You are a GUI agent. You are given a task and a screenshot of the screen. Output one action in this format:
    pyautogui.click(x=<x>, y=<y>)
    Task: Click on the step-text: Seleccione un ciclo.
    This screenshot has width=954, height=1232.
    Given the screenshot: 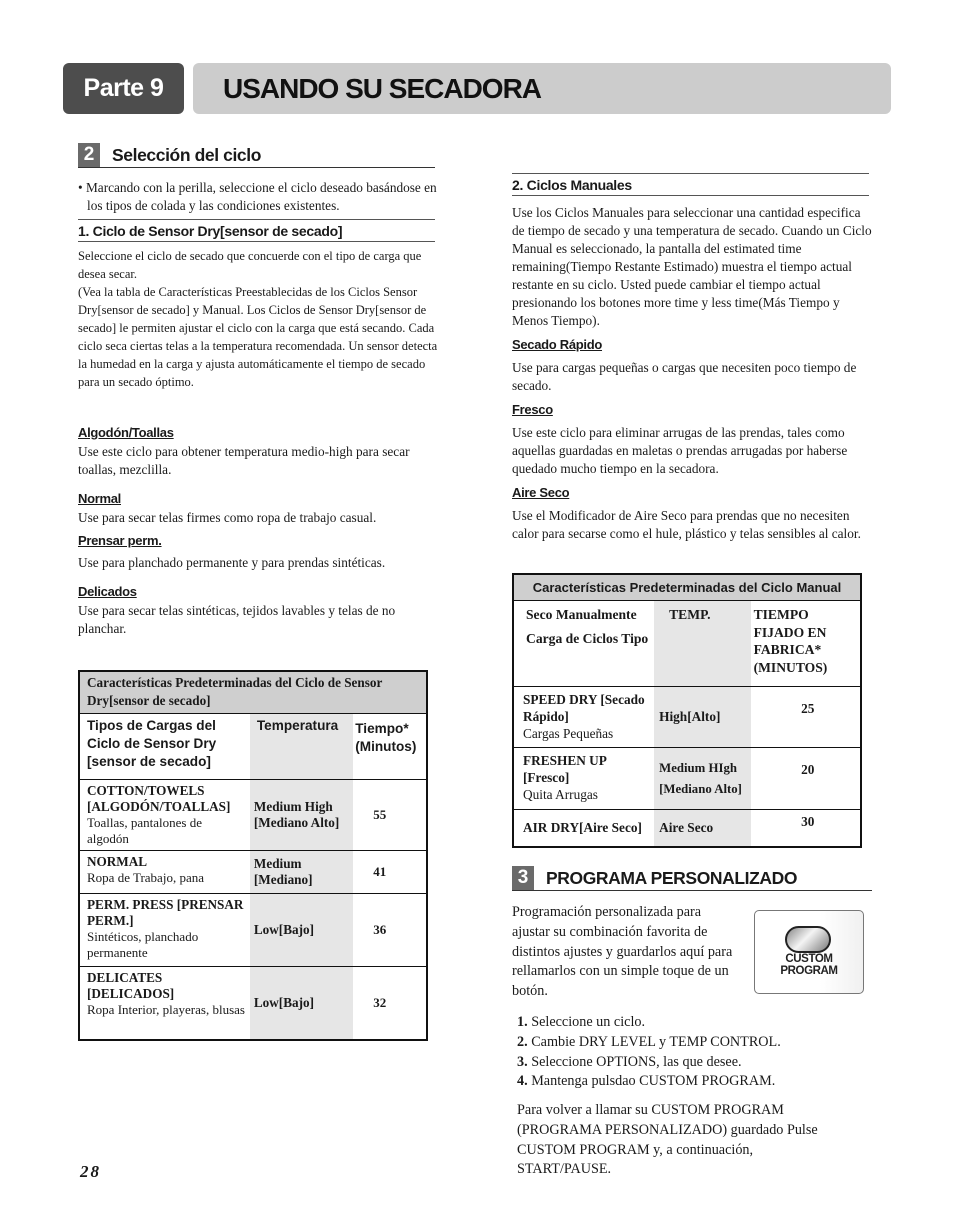 What is the action you would take?
    pyautogui.click(x=588, y=1022)
    